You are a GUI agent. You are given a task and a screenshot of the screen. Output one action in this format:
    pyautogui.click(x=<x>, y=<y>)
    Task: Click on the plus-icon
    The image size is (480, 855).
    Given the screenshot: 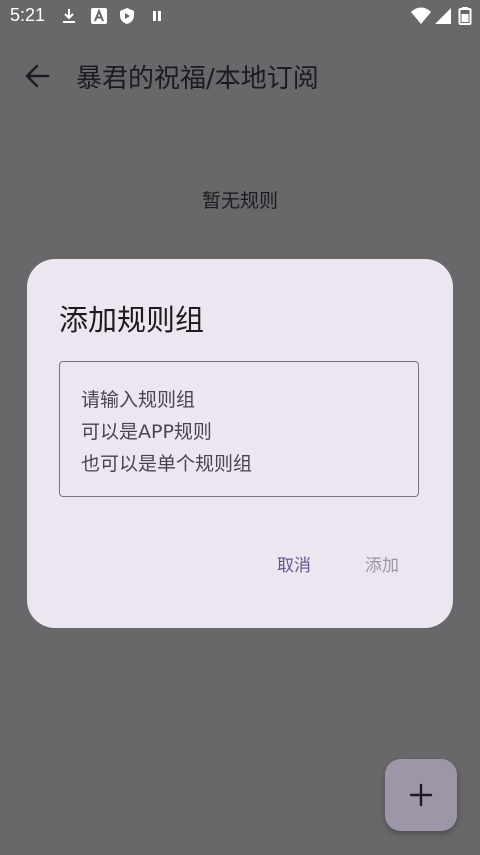 What is the action you would take?
    pyautogui.click(x=421, y=795)
    